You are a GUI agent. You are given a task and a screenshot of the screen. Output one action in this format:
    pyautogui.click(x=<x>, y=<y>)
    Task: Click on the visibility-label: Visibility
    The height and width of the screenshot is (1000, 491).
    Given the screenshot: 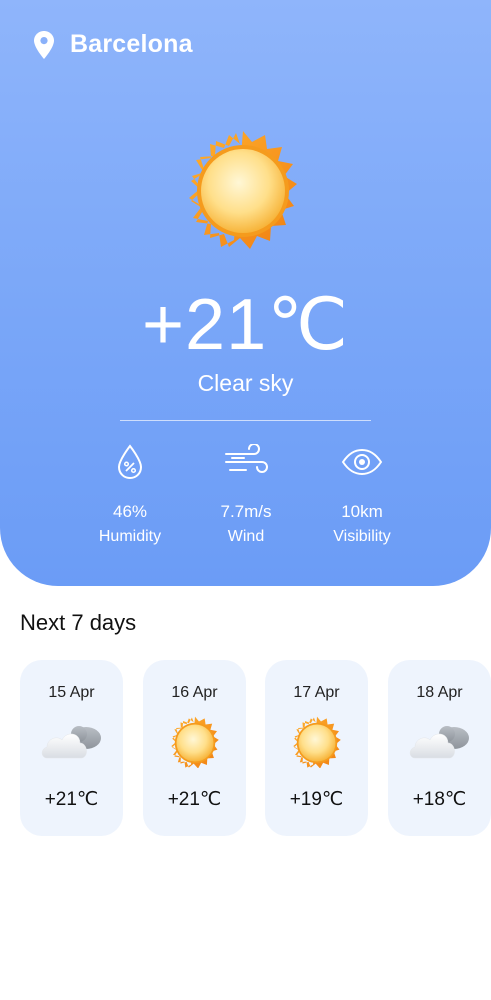 What is the action you would take?
    pyautogui.click(x=362, y=536)
    